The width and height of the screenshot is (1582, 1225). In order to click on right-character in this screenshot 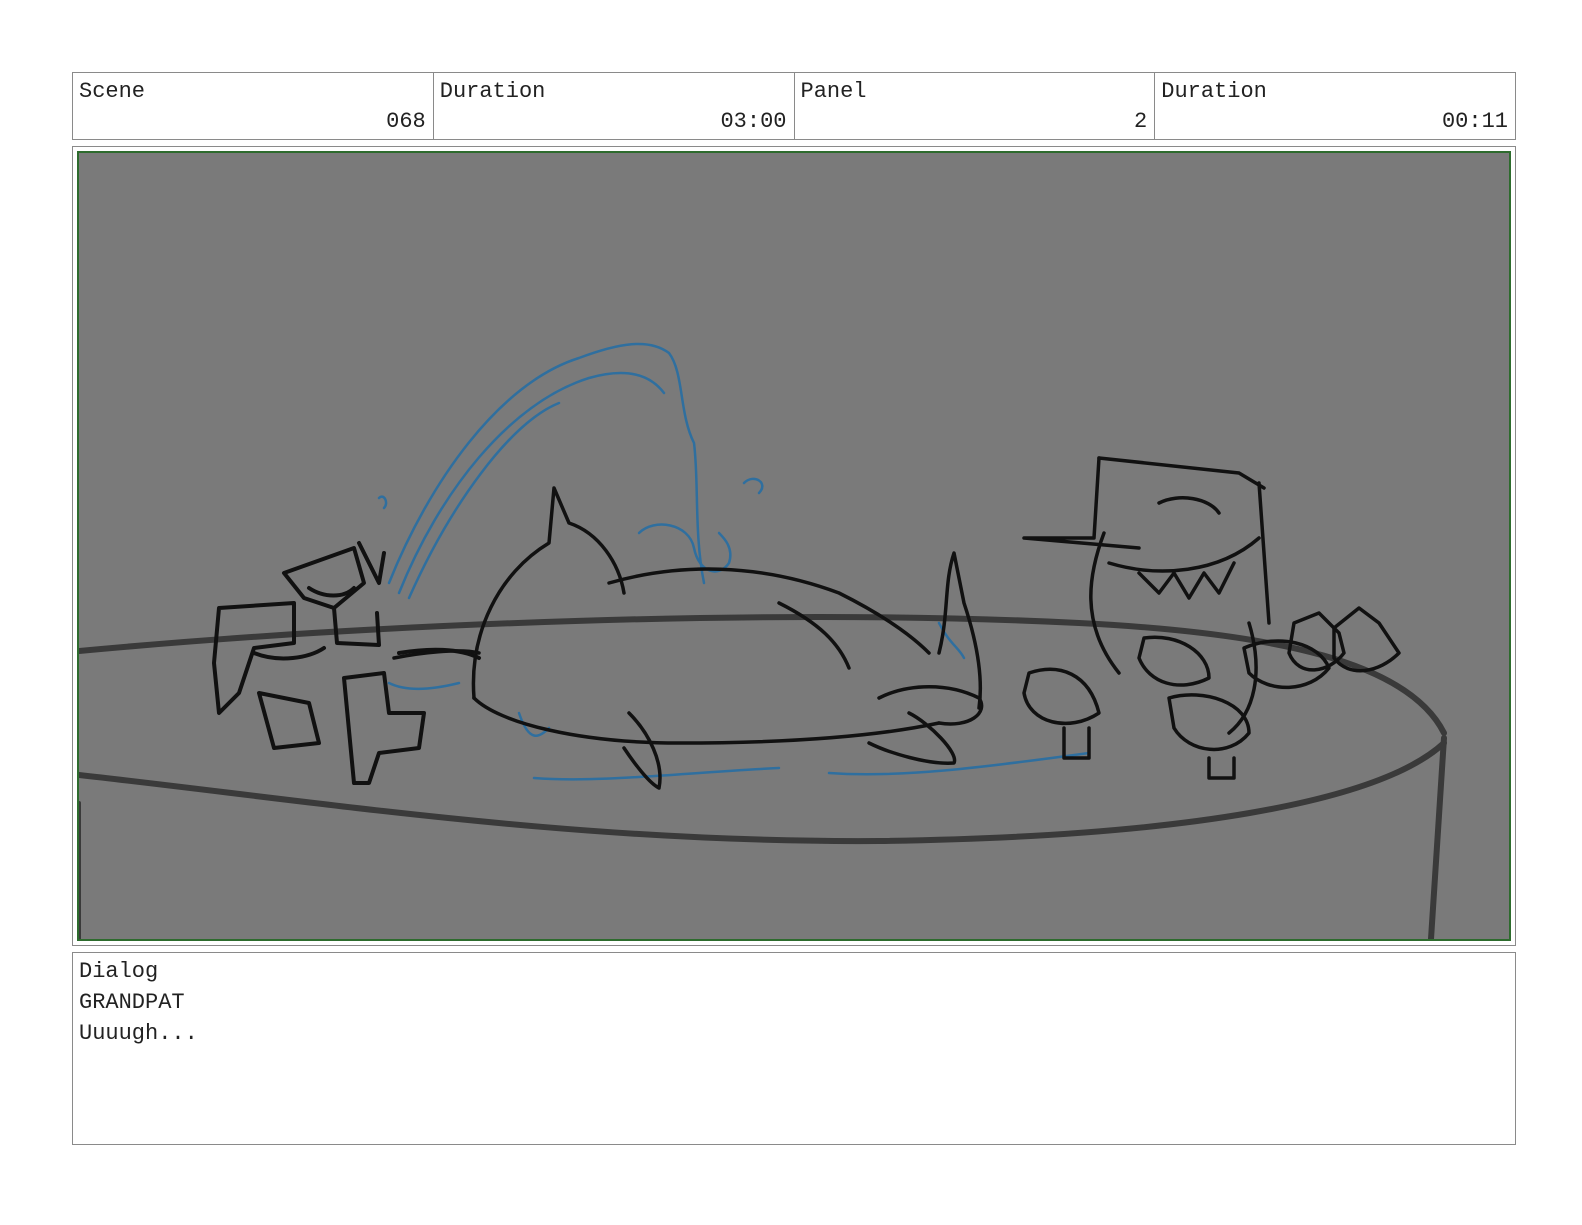, I will do `click(1211, 618)`.